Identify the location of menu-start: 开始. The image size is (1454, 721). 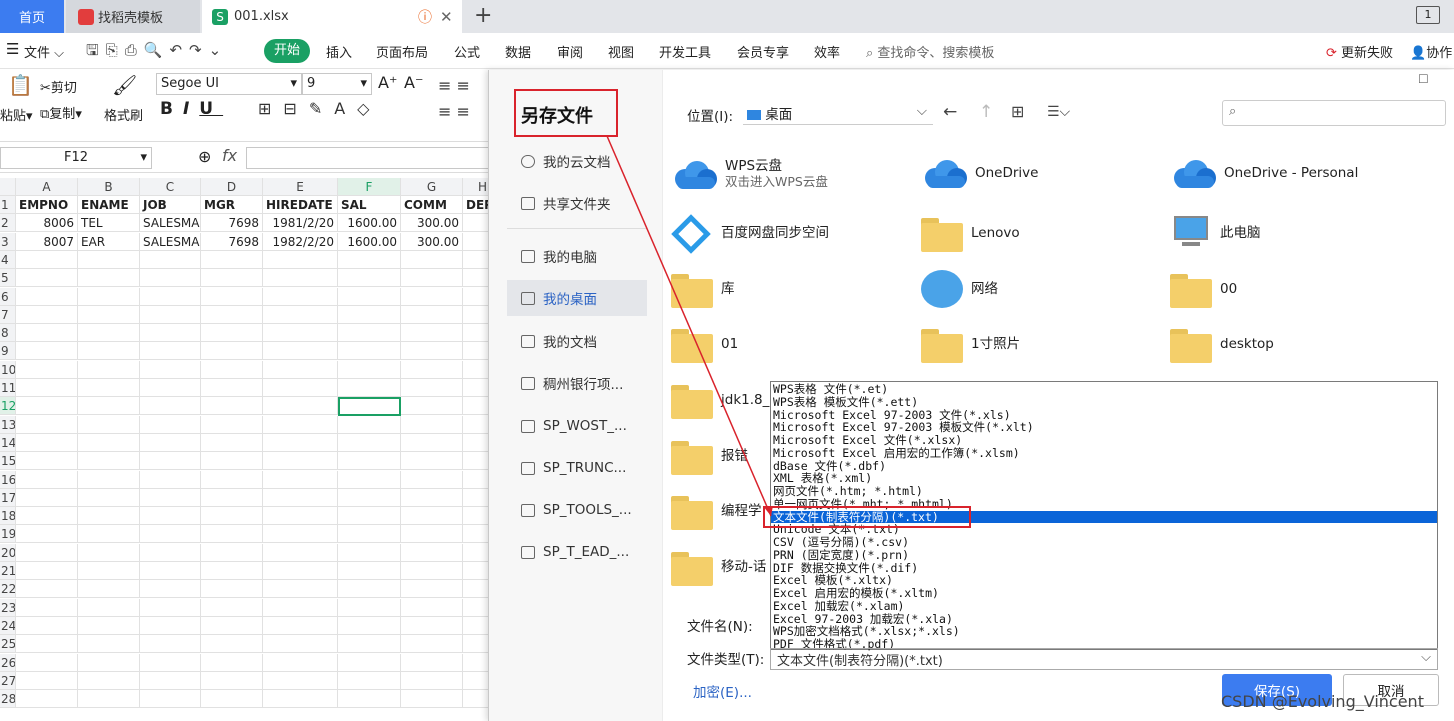
(287, 51).